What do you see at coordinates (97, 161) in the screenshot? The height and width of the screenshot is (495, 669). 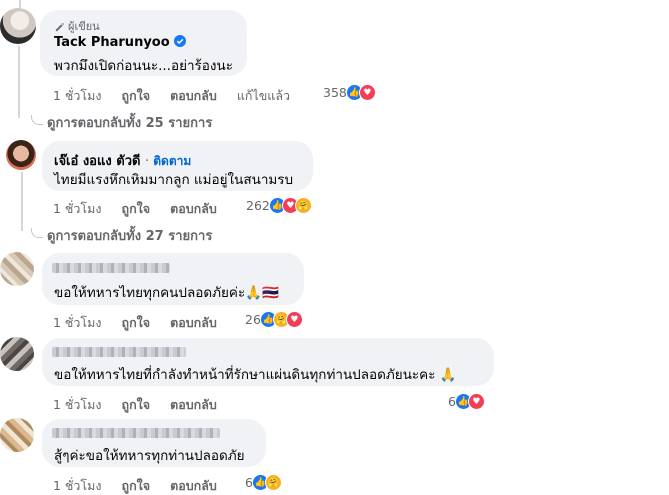 I see `author-name: เจ๊เอ๋ งอแง ตัวดี` at bounding box center [97, 161].